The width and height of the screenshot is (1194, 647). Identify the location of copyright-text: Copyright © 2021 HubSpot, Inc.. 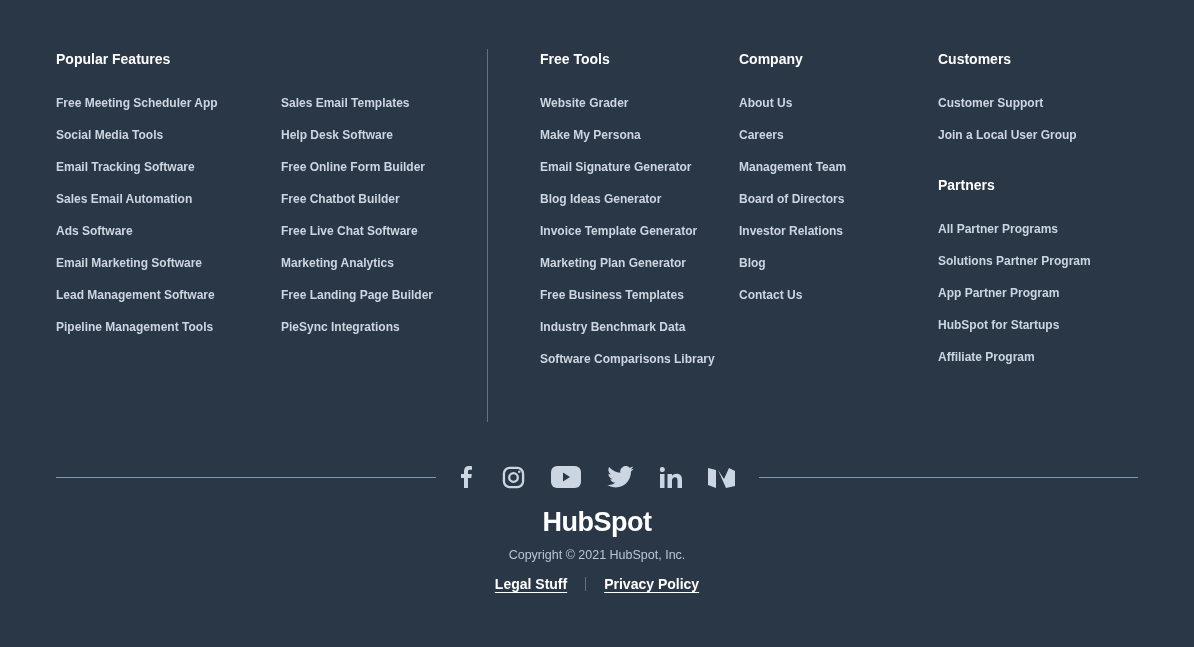
(597, 555).